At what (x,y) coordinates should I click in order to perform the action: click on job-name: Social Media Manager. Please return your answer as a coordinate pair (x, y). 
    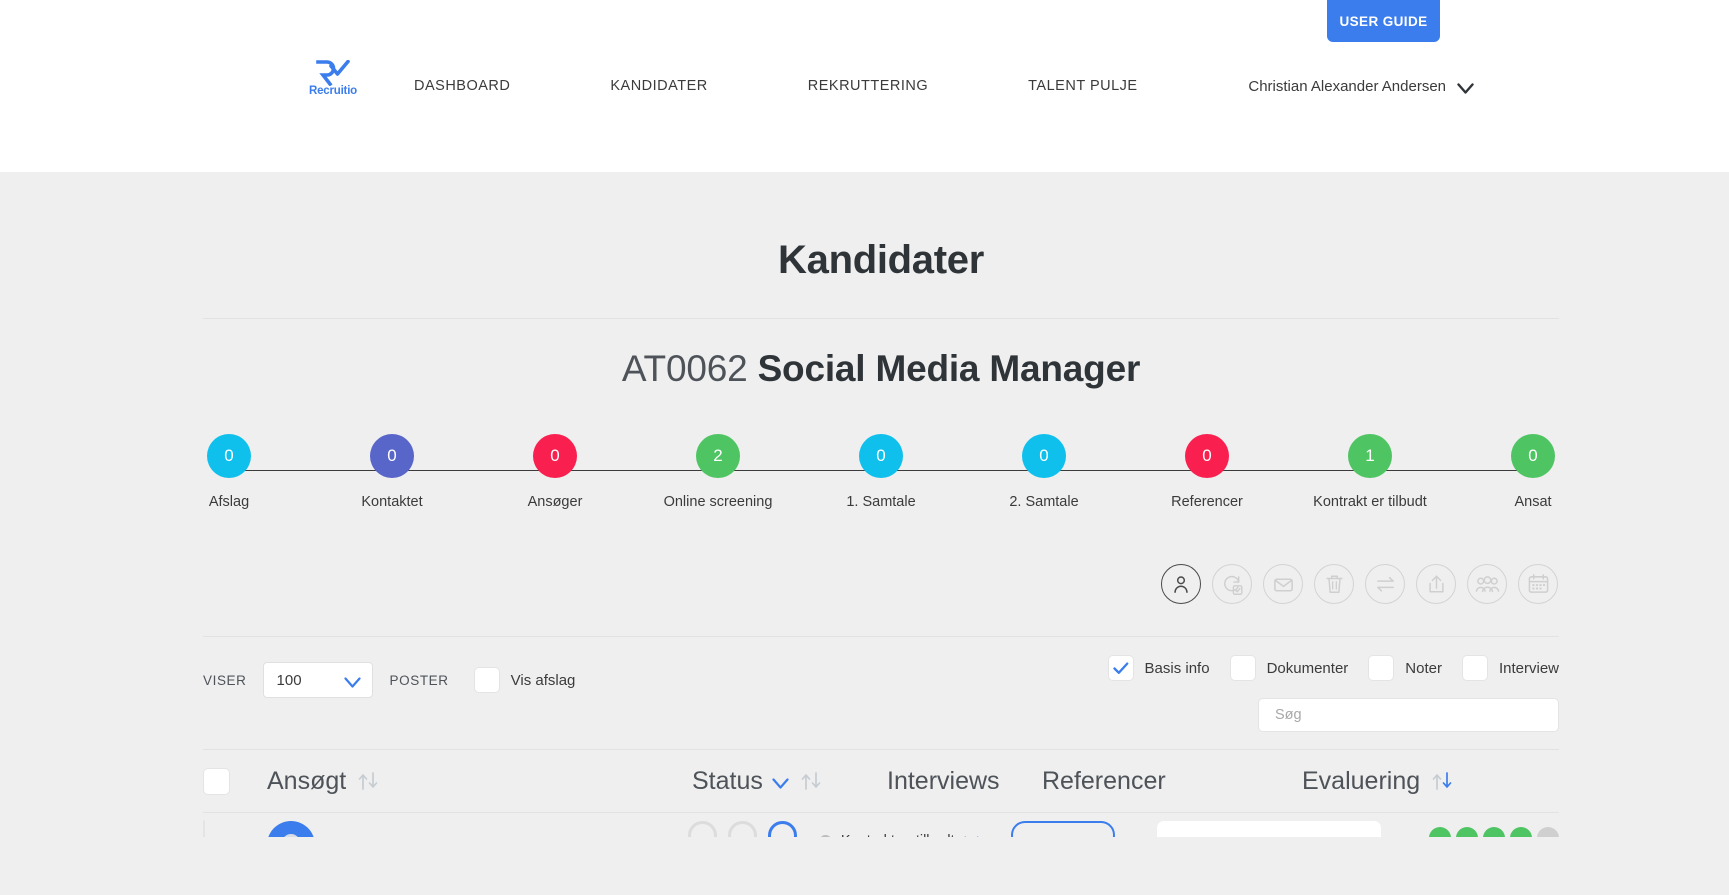
    Looking at the image, I should click on (949, 368).